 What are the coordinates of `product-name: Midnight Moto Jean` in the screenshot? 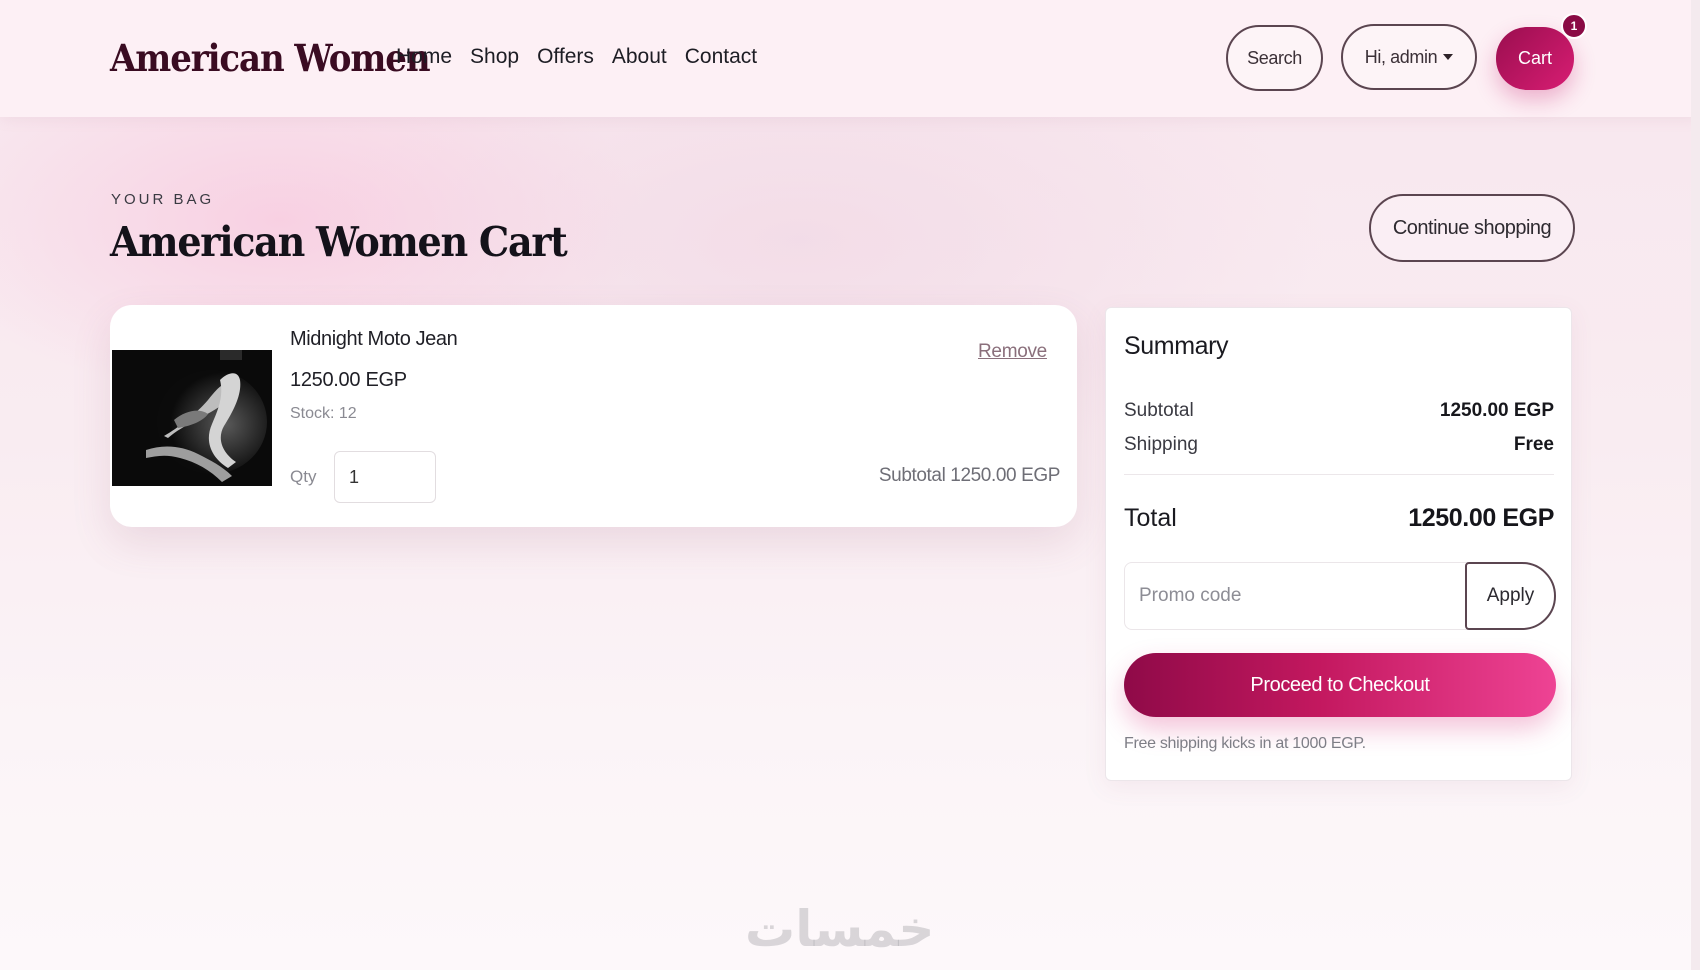 It's located at (374, 339).